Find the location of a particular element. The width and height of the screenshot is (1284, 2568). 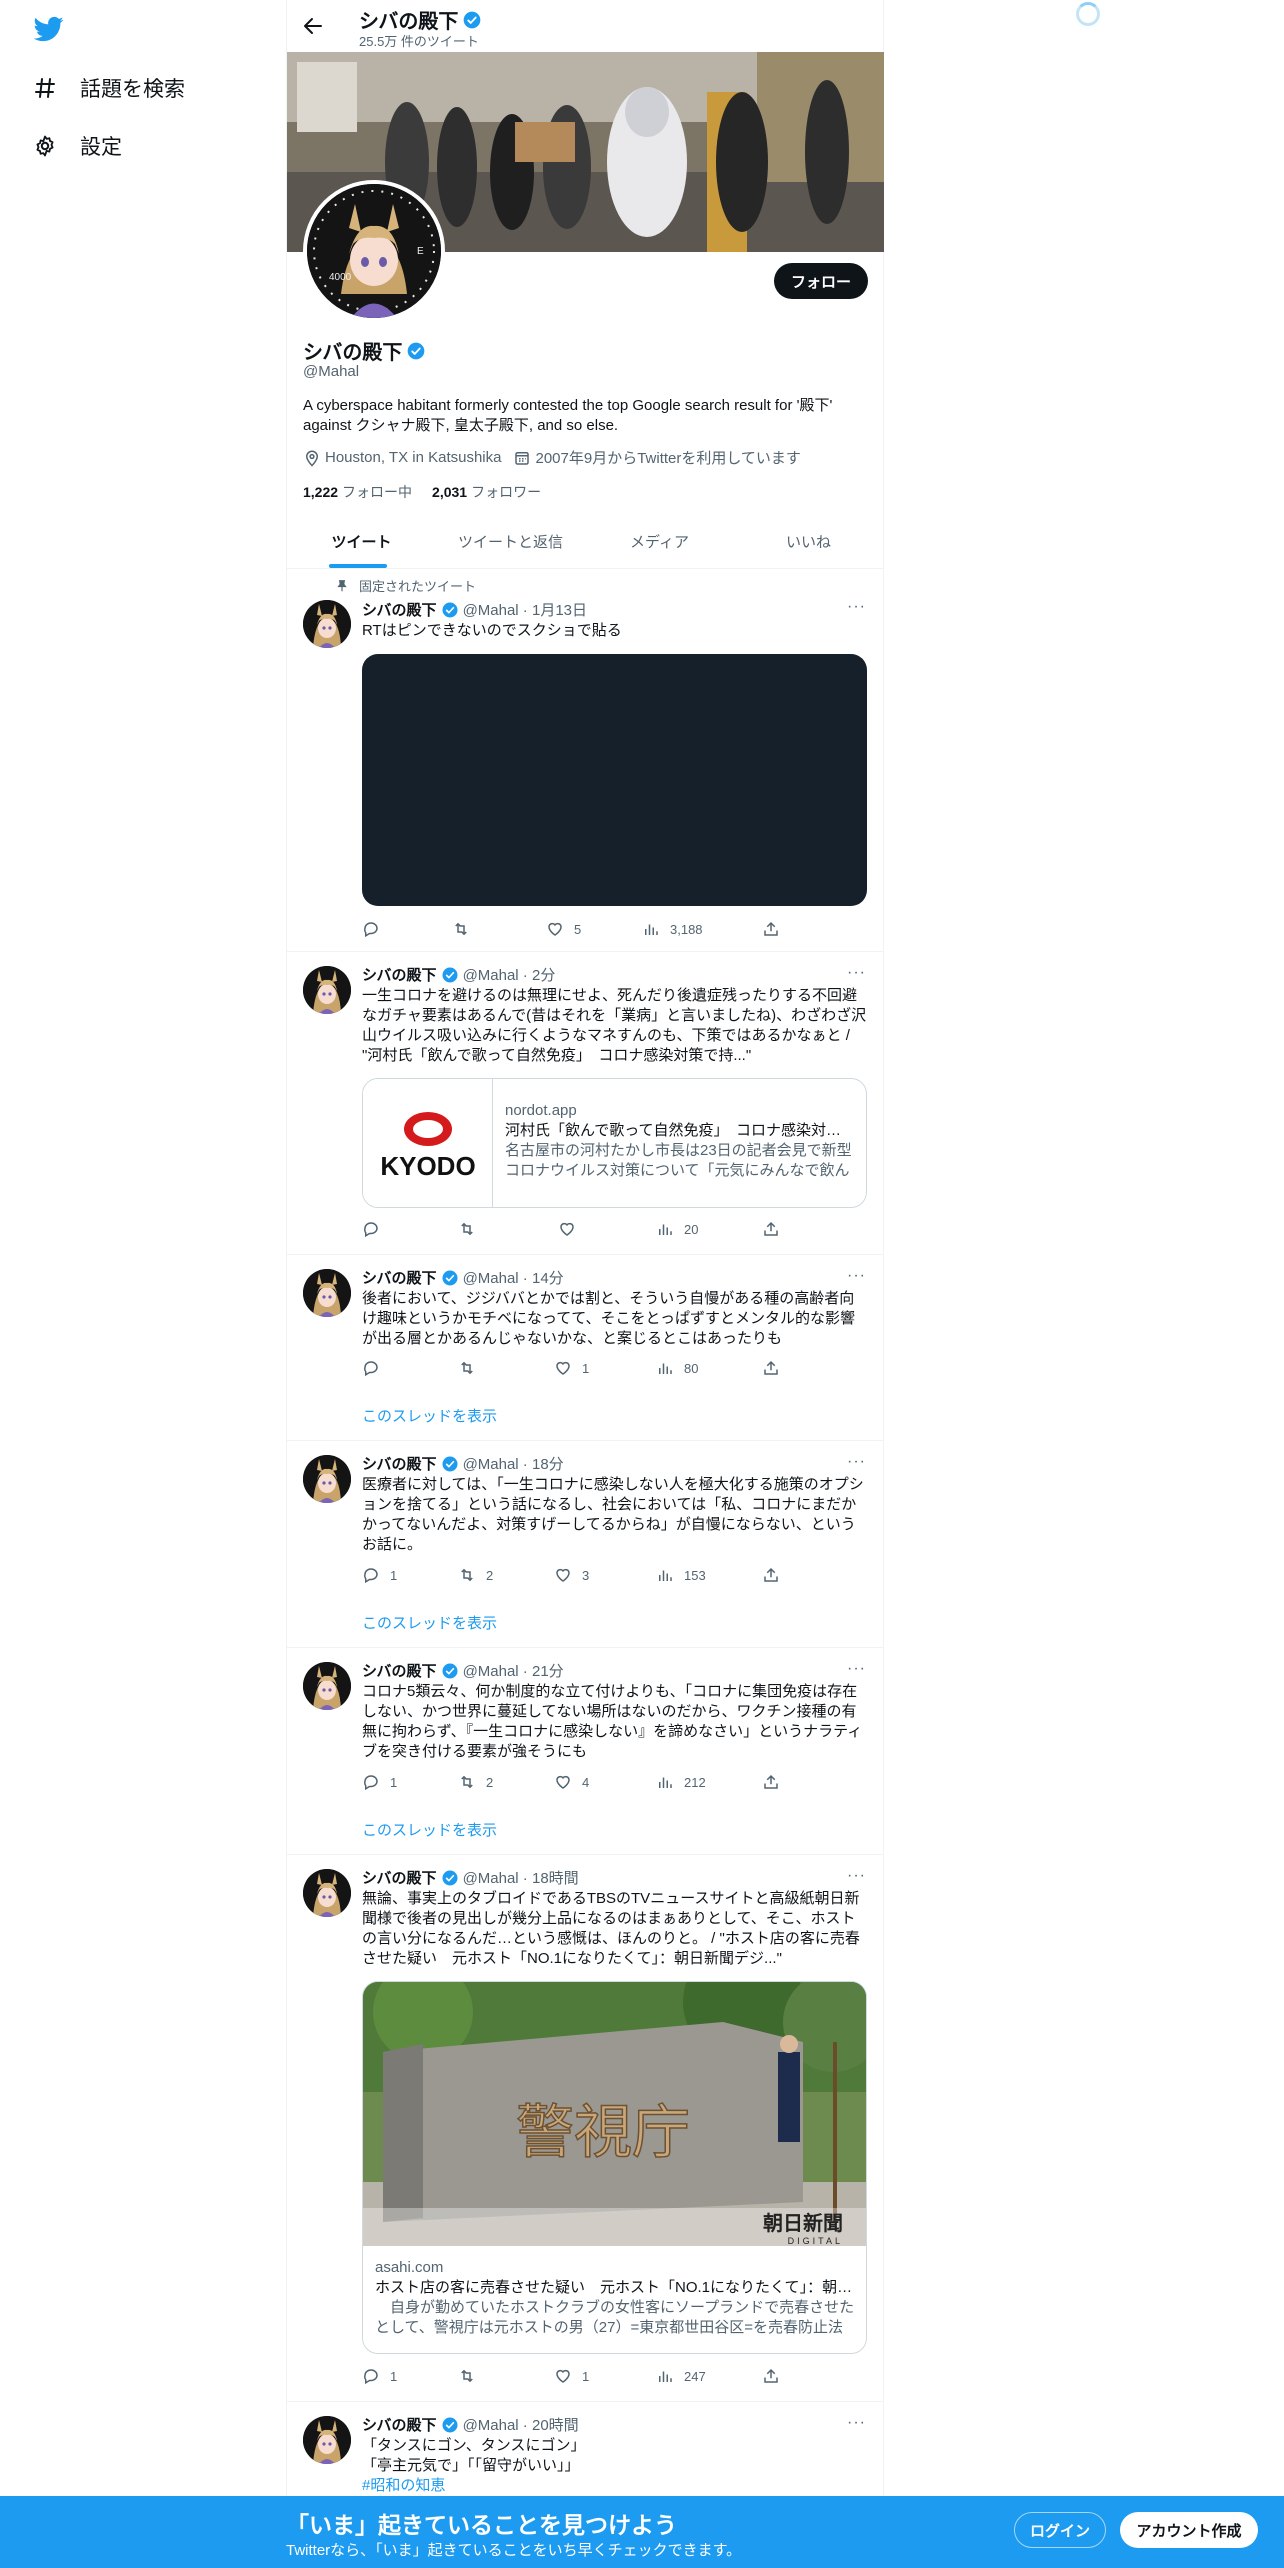

asahi-logo-sub: DIGITAL is located at coordinates (815, 2241).